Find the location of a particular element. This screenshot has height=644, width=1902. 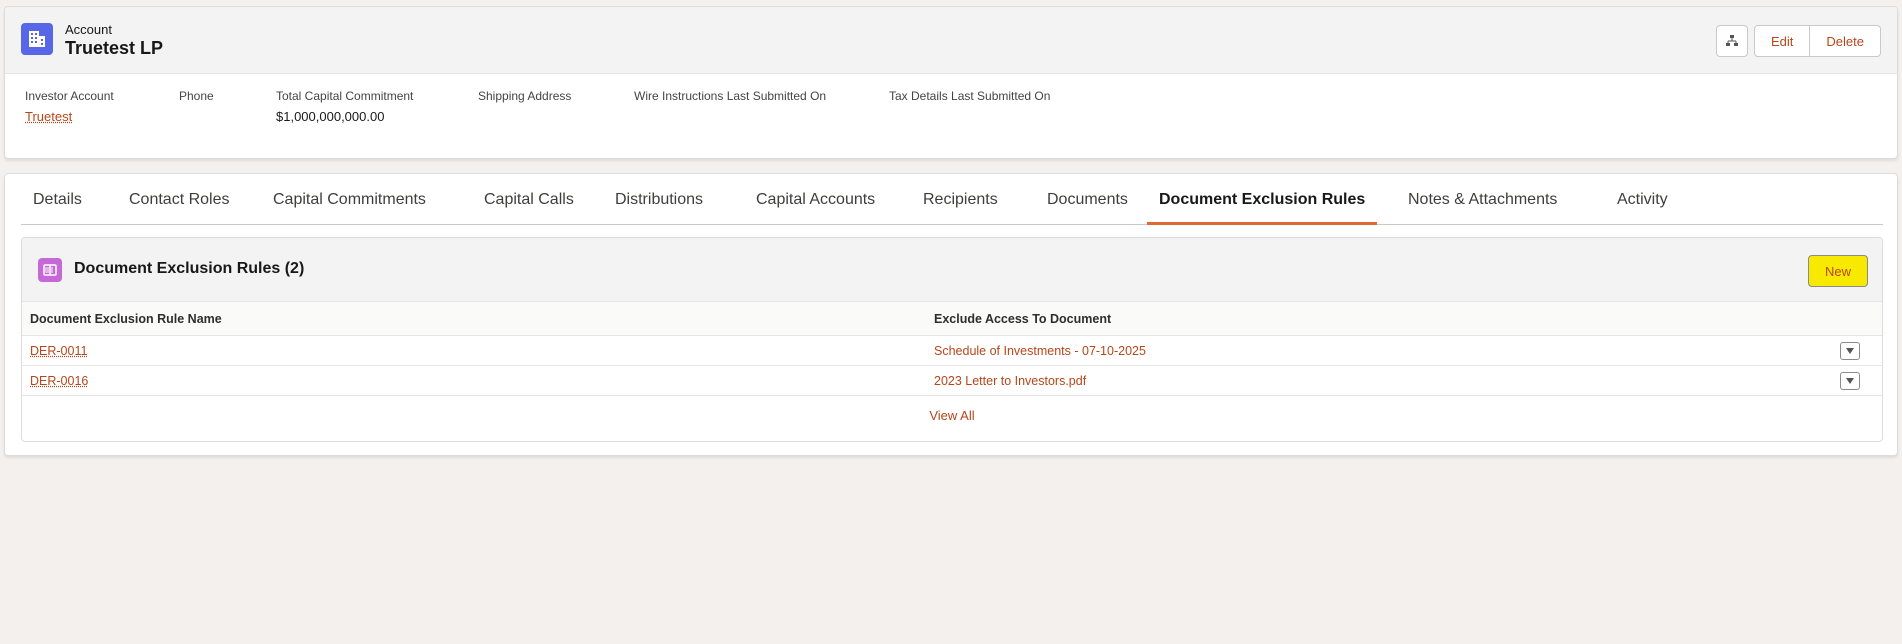

highlight-phone: Phone is located at coordinates (196, 99).